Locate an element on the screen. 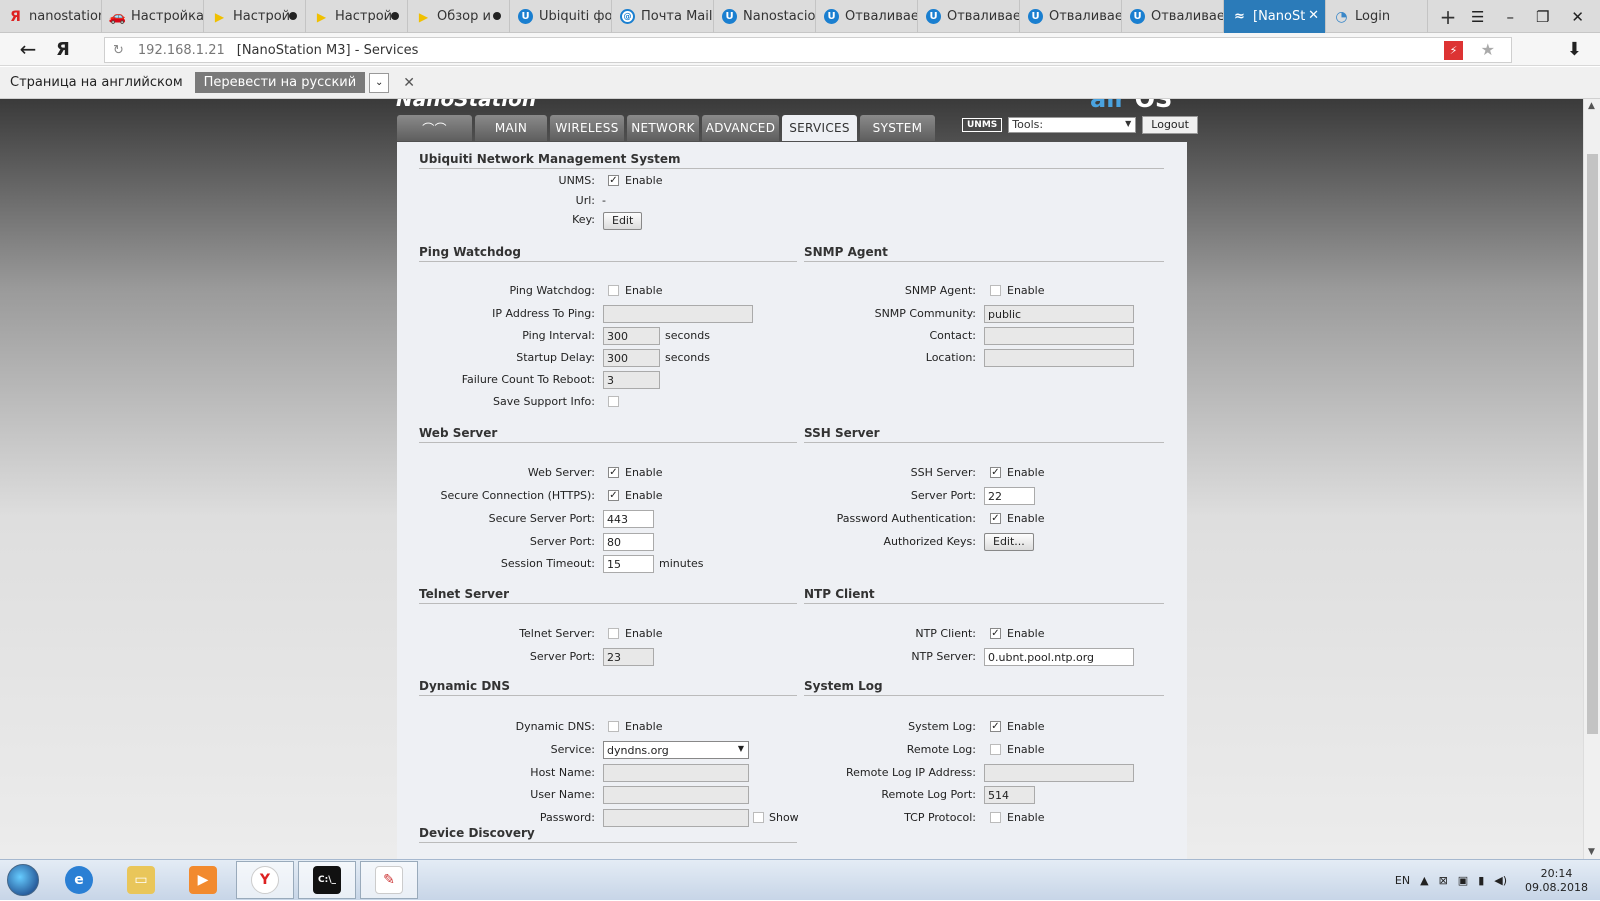 Image resolution: width=1600 pixels, height=901 pixels. ssh-server-checkbox: ✓ is located at coordinates (995, 472).